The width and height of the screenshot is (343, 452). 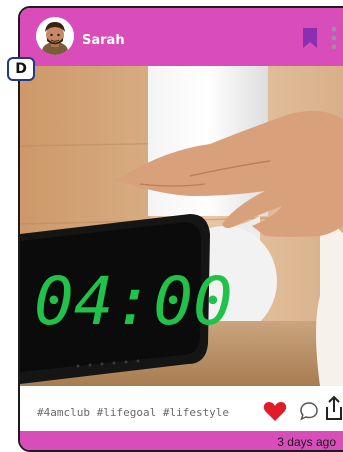 I want to click on label-badge: D, so click(x=21, y=69).